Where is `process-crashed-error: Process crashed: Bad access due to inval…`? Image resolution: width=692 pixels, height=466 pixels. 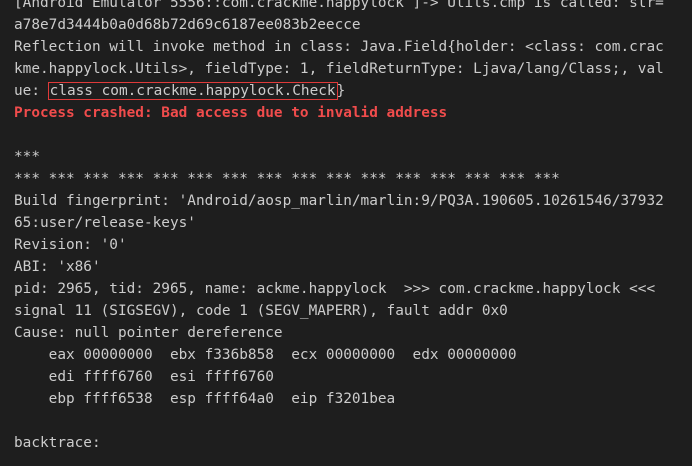 process-crashed-error: Process crashed: Bad access due to inval… is located at coordinates (231, 113).